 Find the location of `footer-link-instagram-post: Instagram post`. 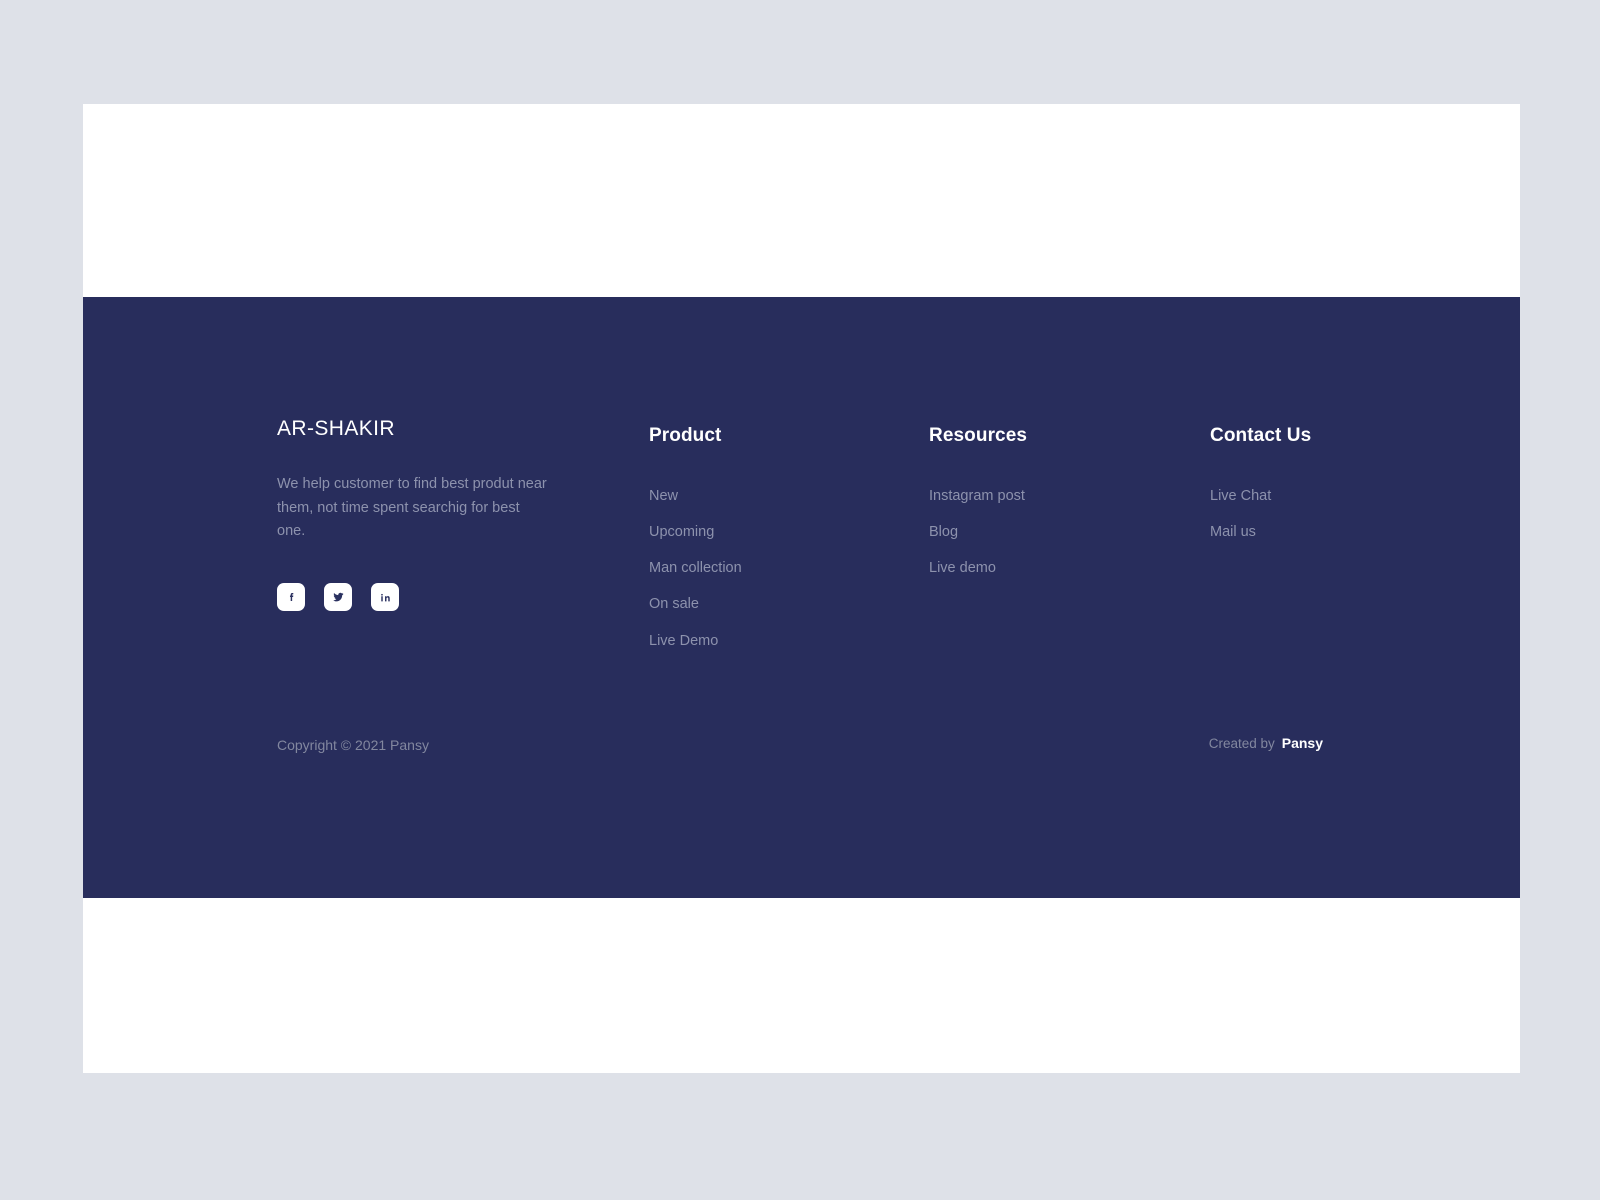

footer-link-instagram-post: Instagram post is located at coordinates (1044, 496).